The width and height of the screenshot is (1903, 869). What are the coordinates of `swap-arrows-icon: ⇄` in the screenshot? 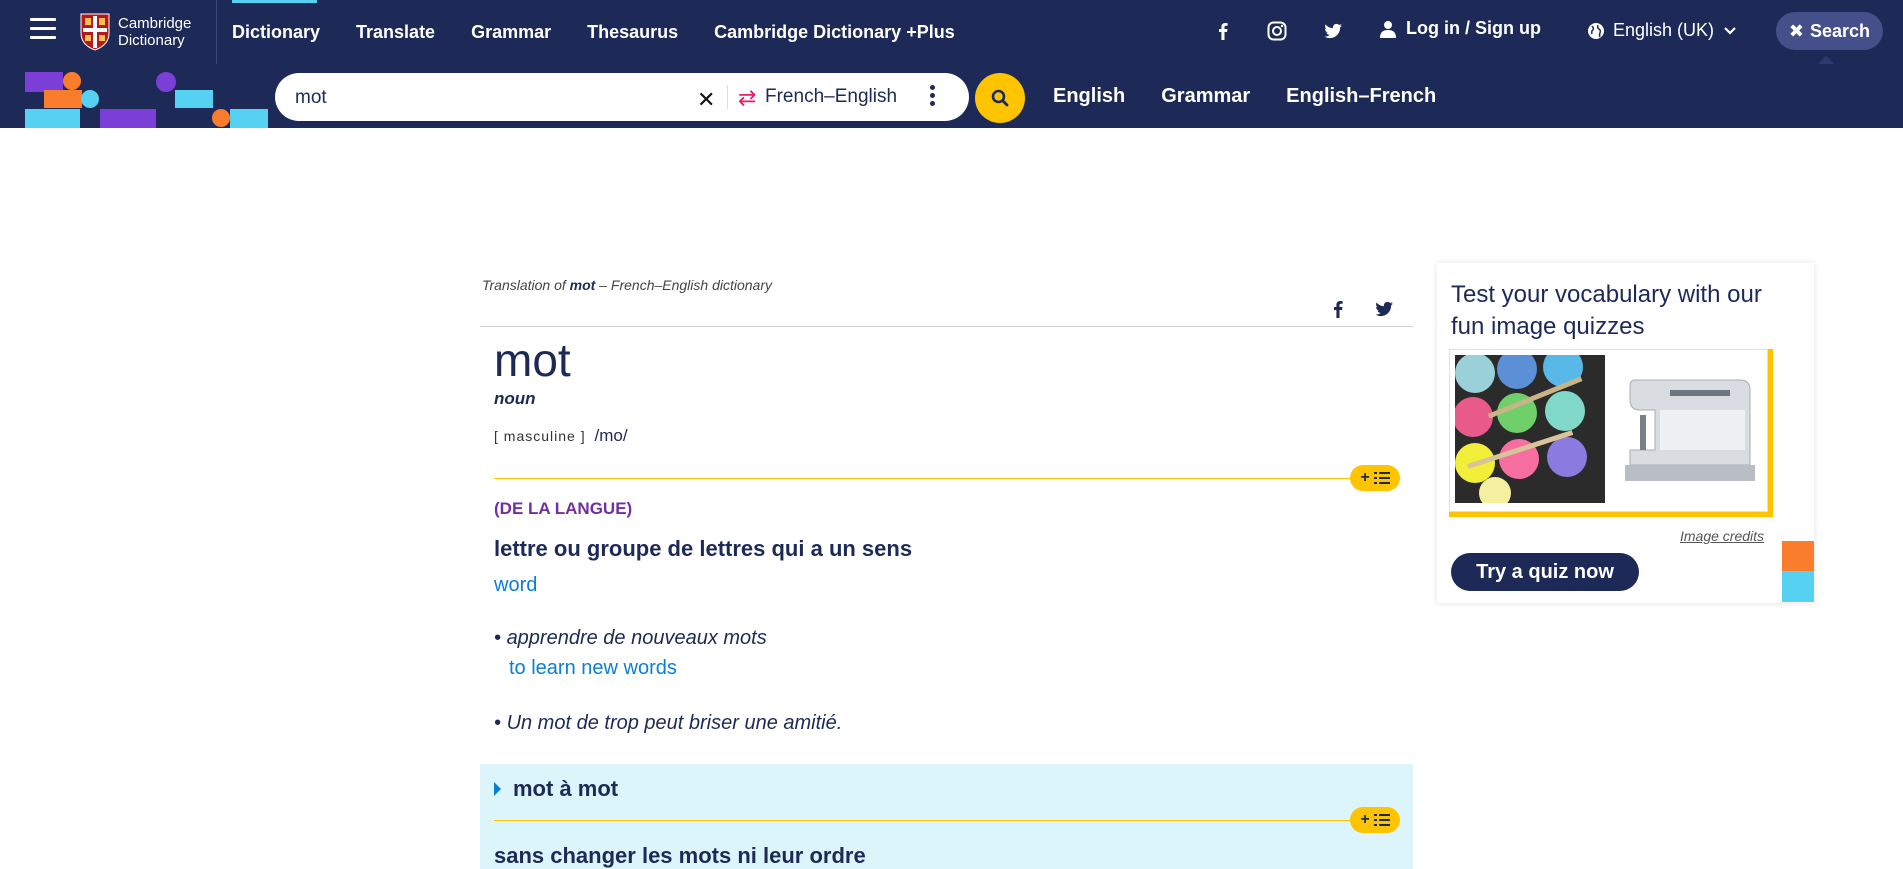 It's located at (747, 97).